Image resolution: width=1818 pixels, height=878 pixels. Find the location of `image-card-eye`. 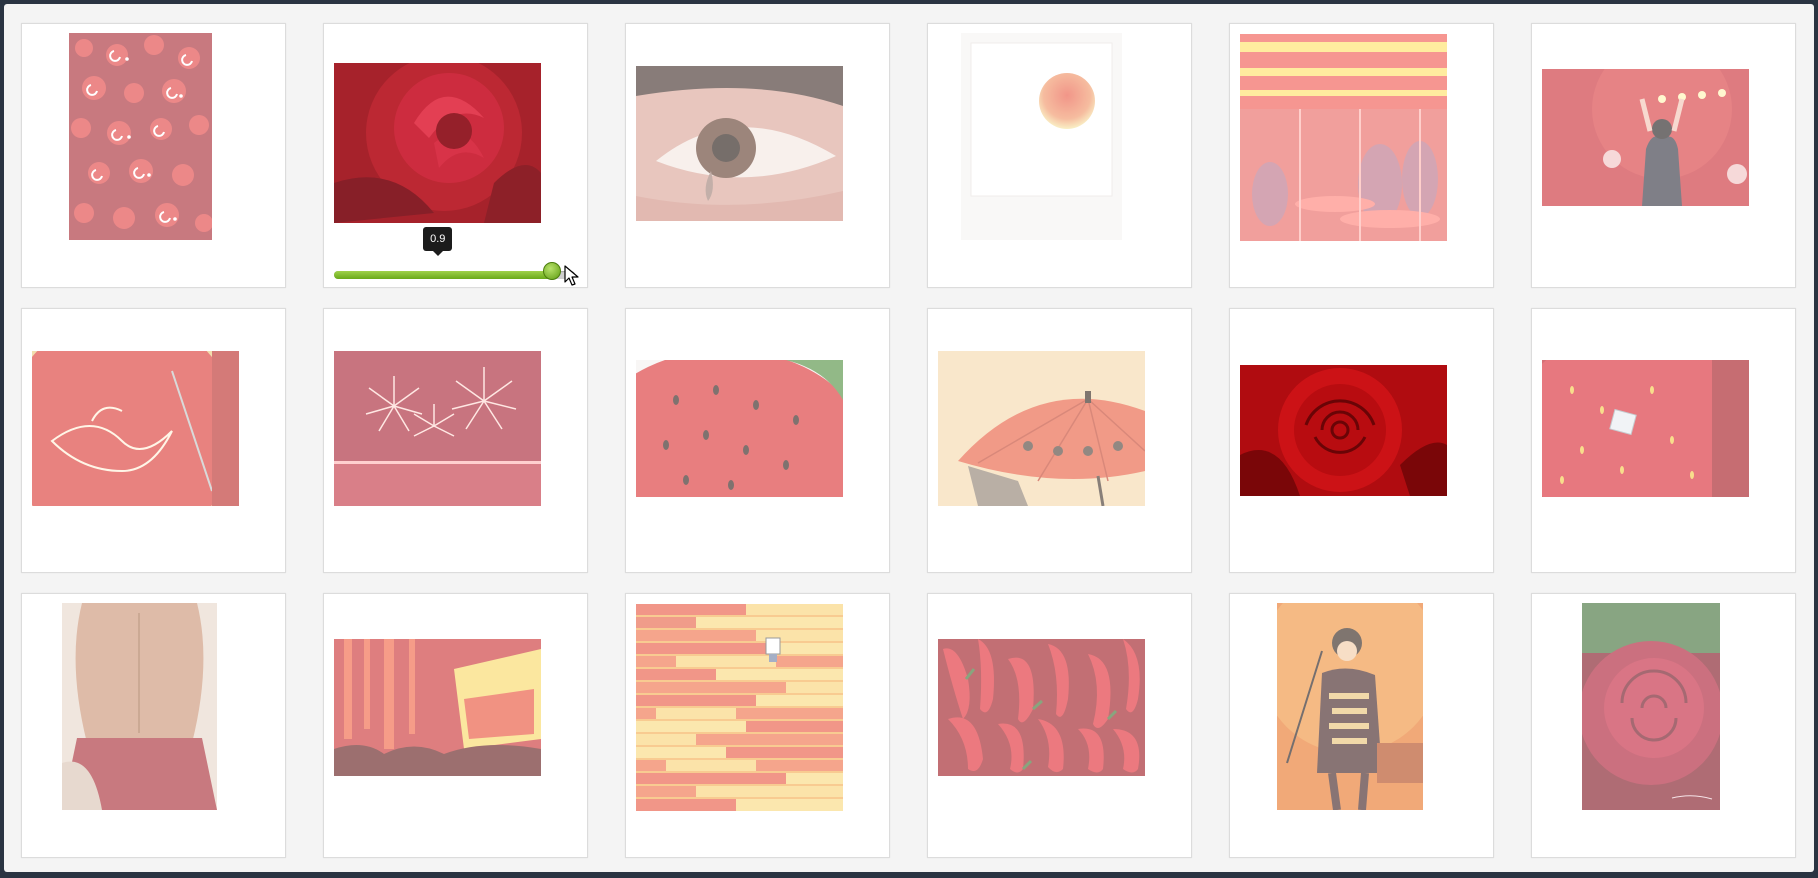

image-card-eye is located at coordinates (757, 155).